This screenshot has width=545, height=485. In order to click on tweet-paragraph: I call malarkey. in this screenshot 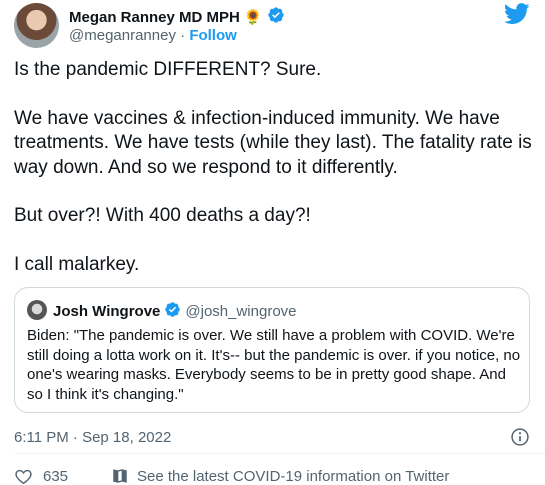, I will do `click(77, 264)`.